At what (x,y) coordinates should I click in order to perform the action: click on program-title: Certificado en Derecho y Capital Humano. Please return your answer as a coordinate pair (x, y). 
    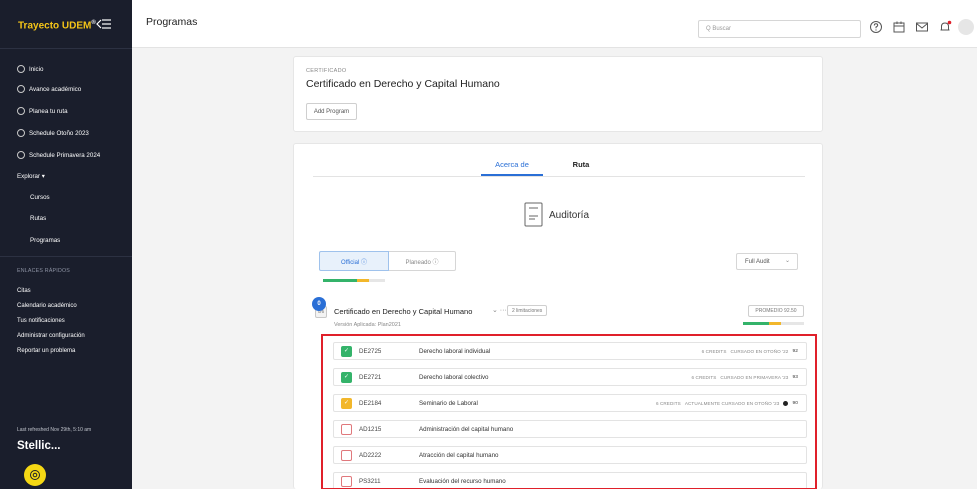
    Looking at the image, I should click on (403, 84).